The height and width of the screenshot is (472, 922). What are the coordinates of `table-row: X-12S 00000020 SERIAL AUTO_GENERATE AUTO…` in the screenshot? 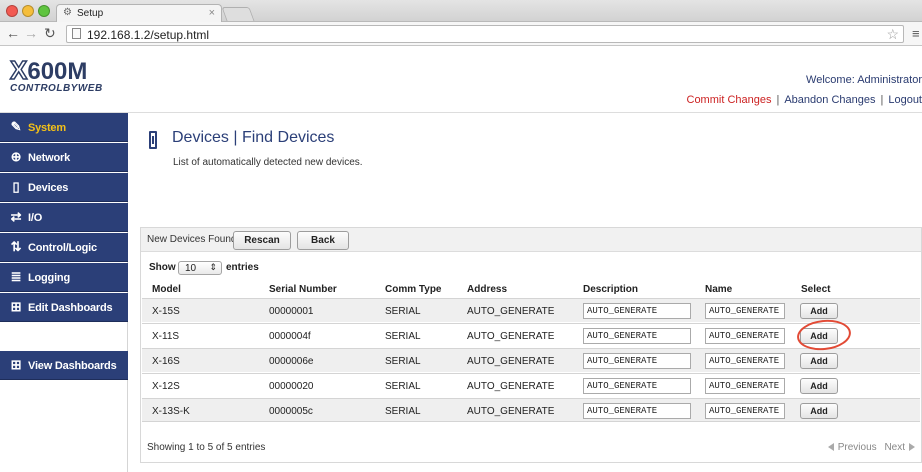 It's located at (531, 385).